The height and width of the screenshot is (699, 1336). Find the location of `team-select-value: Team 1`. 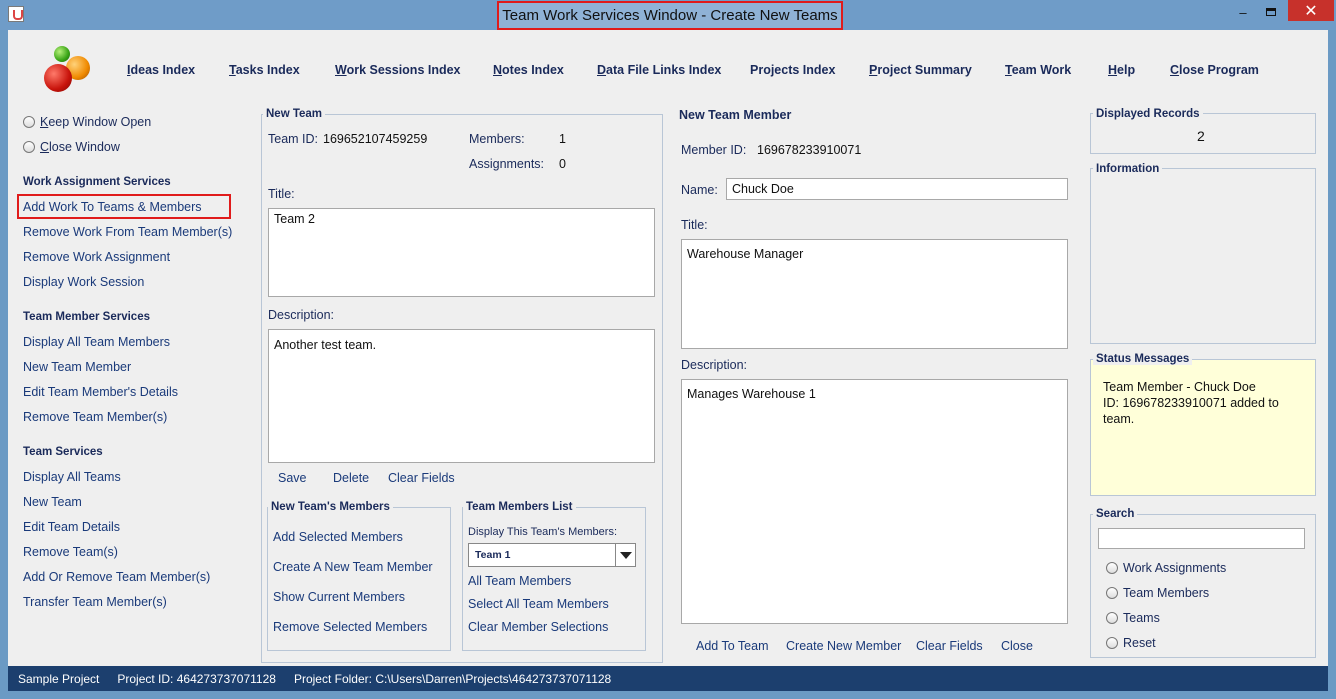

team-select-value: Team 1 is located at coordinates (493, 555).